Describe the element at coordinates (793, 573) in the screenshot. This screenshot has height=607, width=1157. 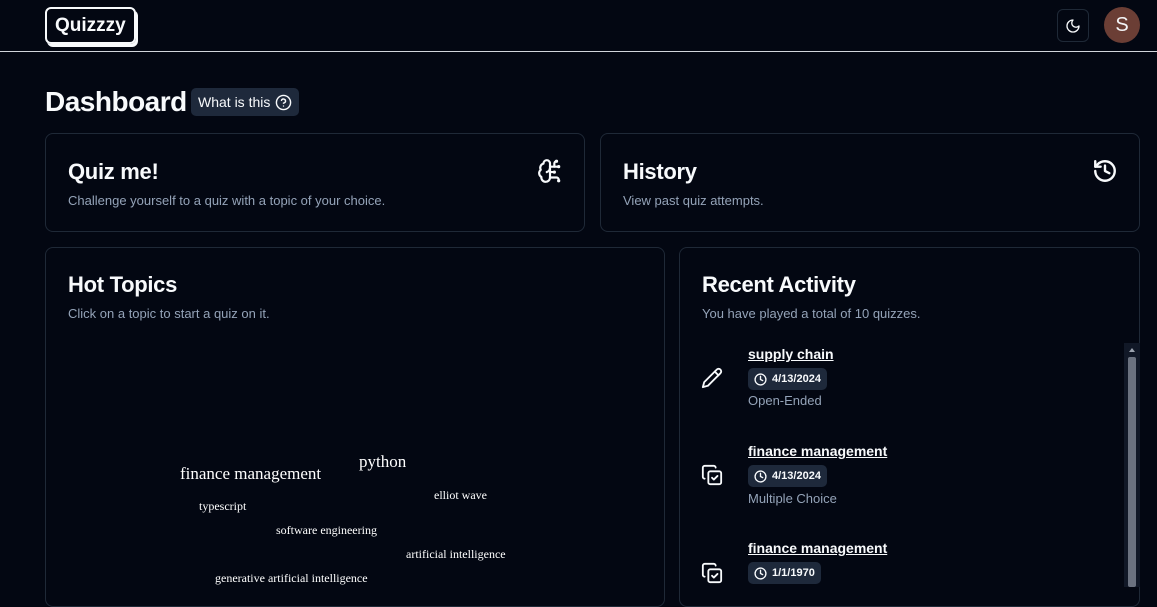
I see `activity-date: 1/1/1970` at that location.